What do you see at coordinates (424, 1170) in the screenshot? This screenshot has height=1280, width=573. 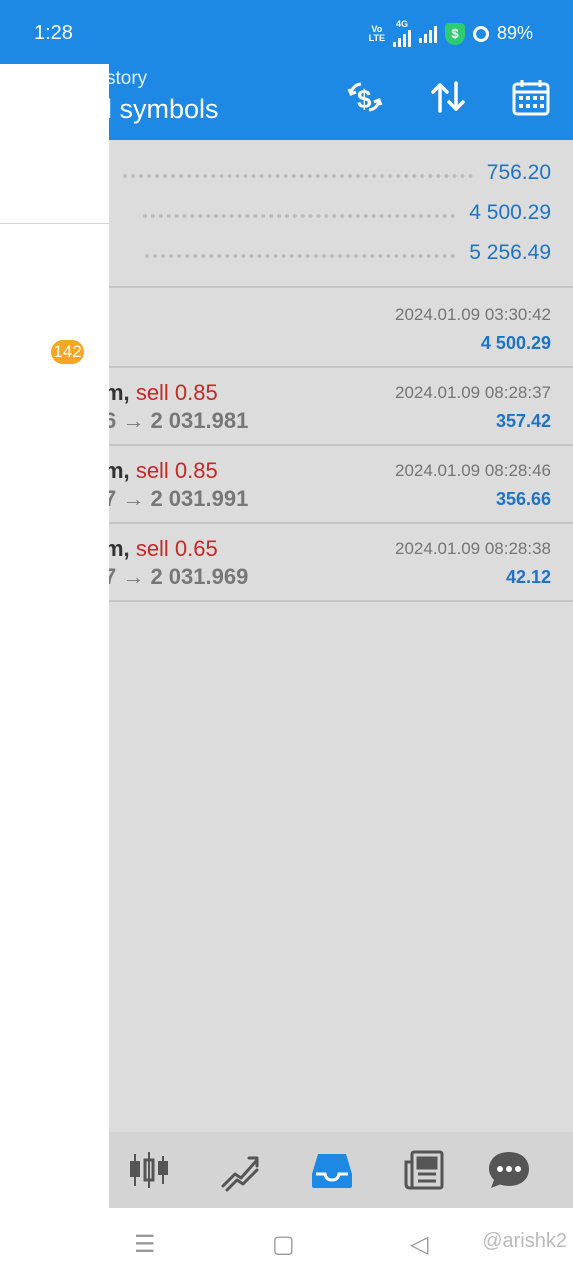 I see `news-icon` at bounding box center [424, 1170].